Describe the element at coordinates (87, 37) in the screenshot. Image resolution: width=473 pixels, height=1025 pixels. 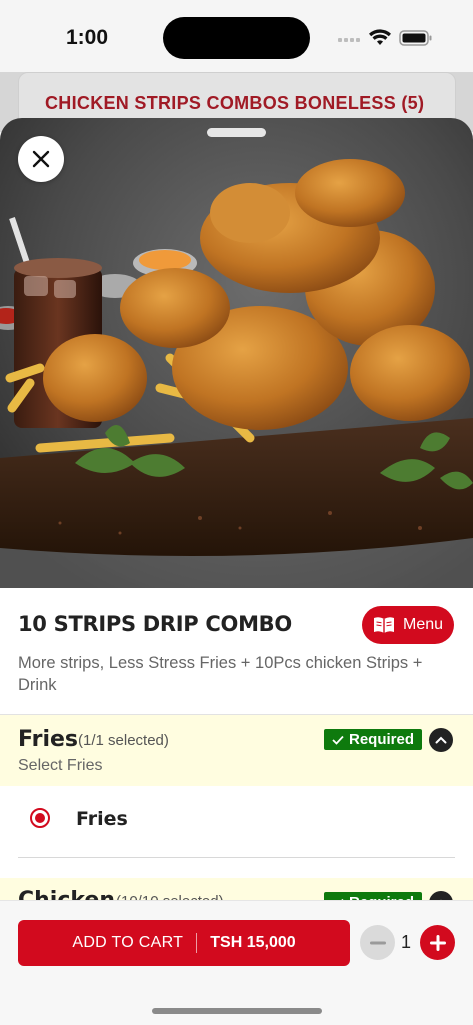
I see `status-time: 1:00` at that location.